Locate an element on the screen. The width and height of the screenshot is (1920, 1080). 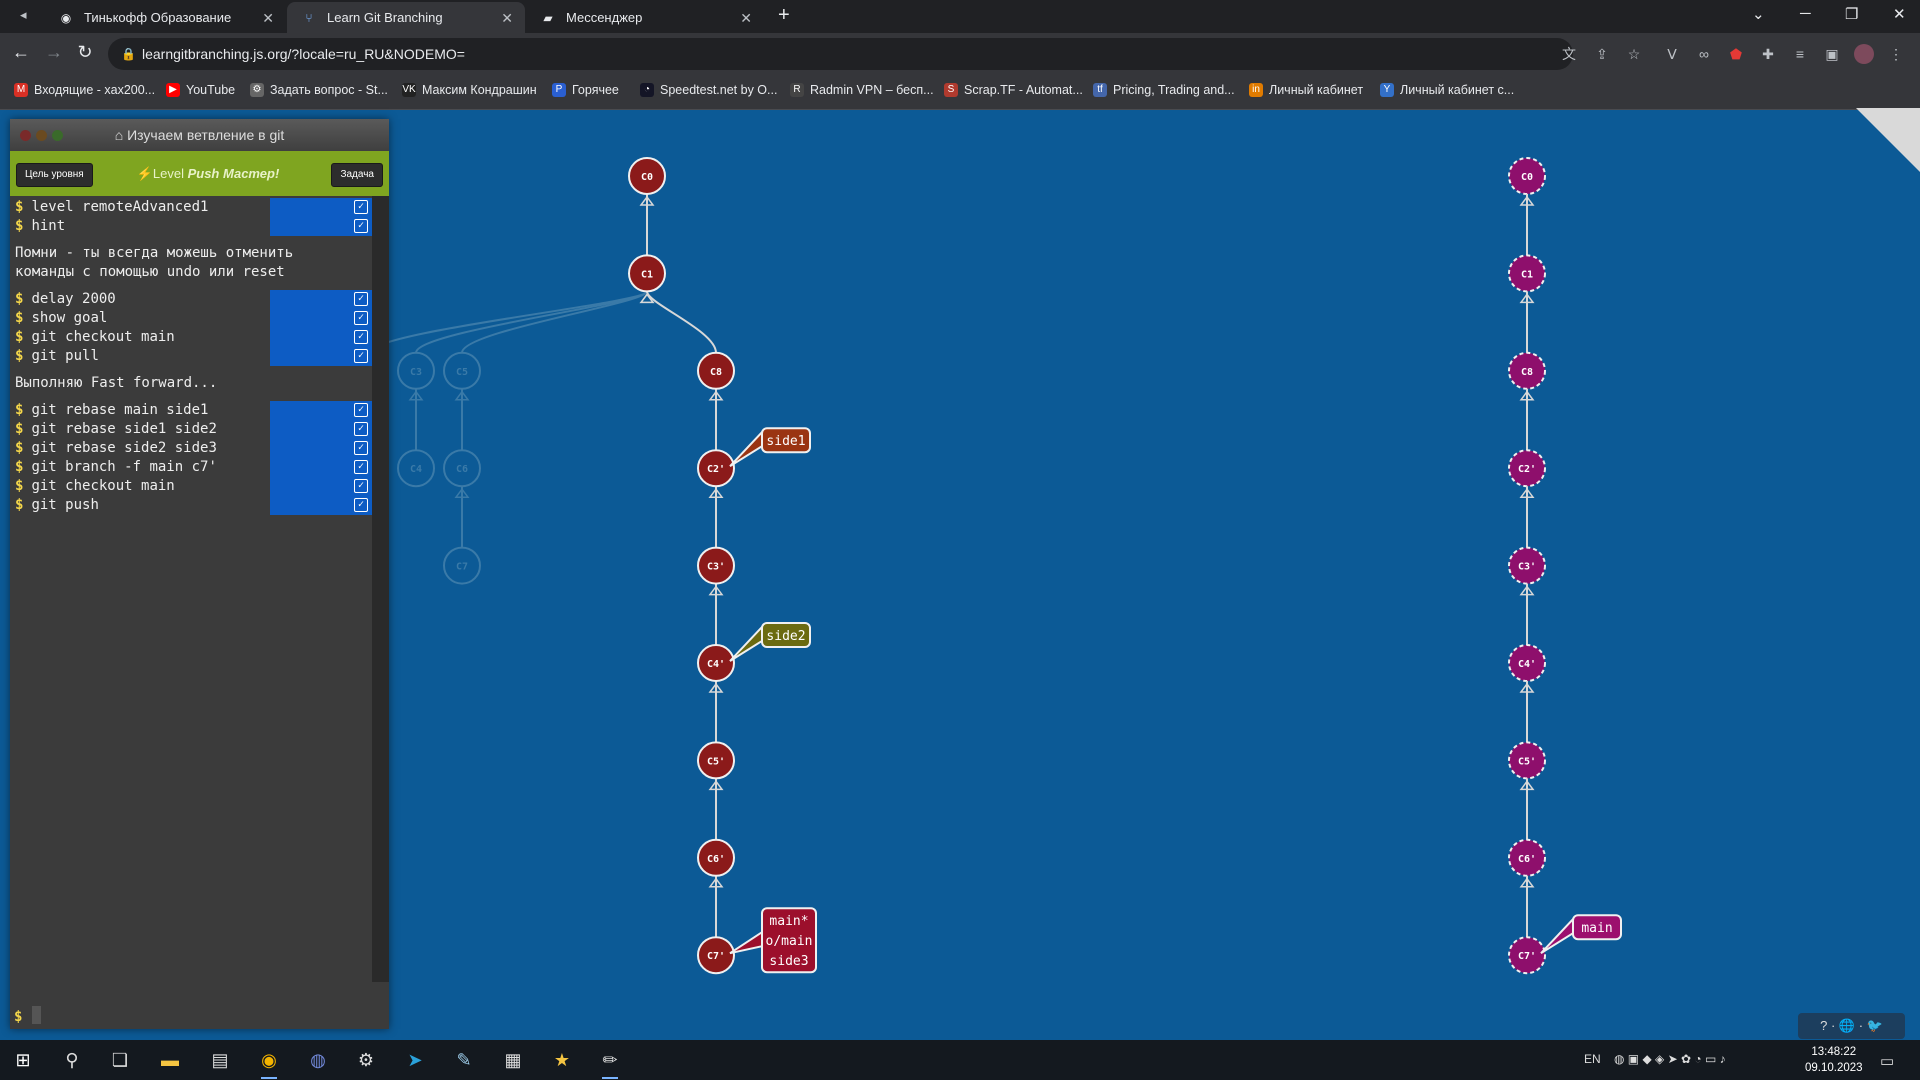
task-button: Задача is located at coordinates (357, 175).